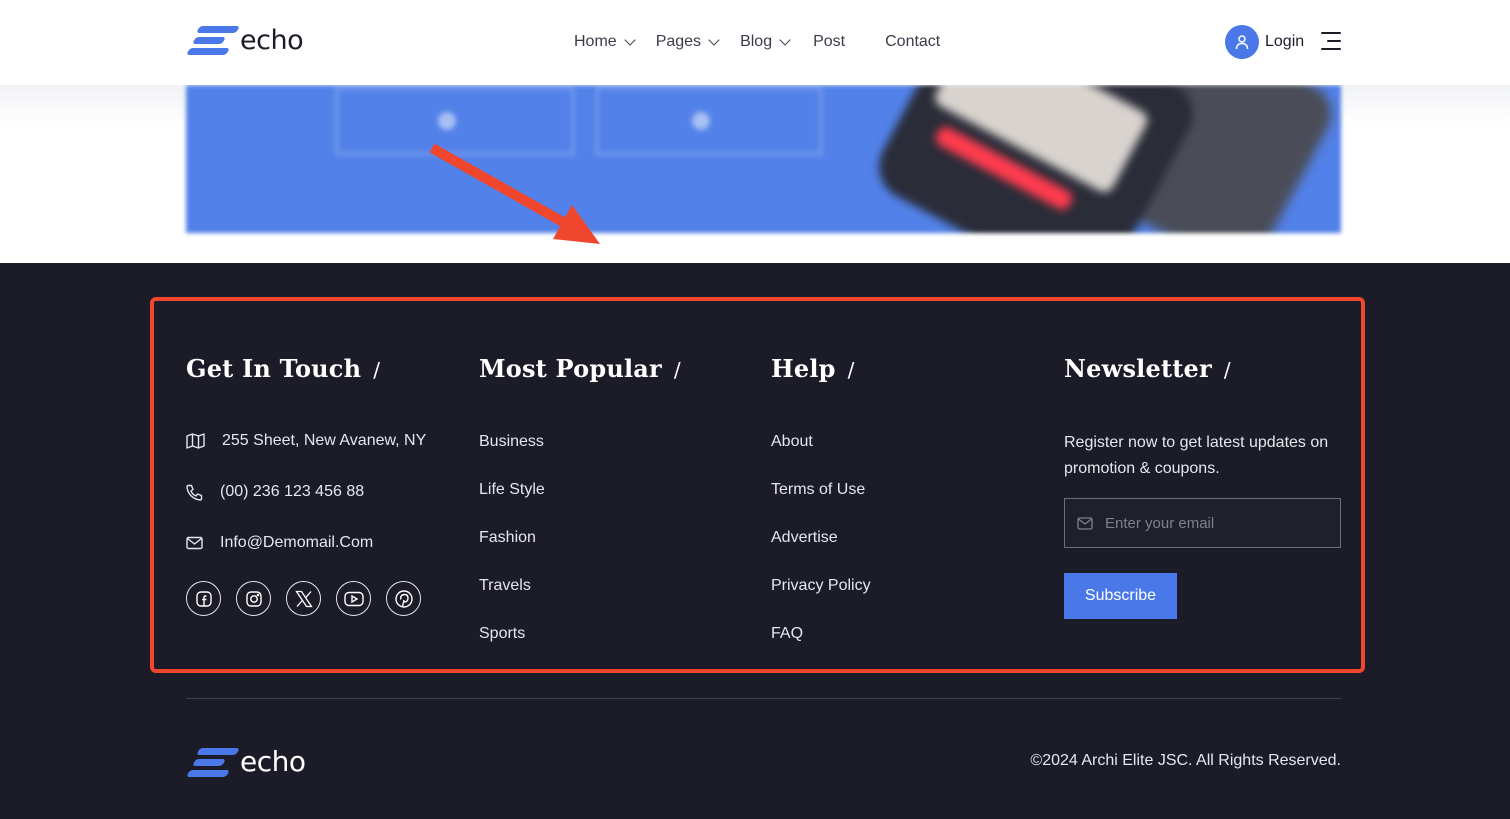  What do you see at coordinates (203, 598) in the screenshot?
I see `facebook-icon` at bounding box center [203, 598].